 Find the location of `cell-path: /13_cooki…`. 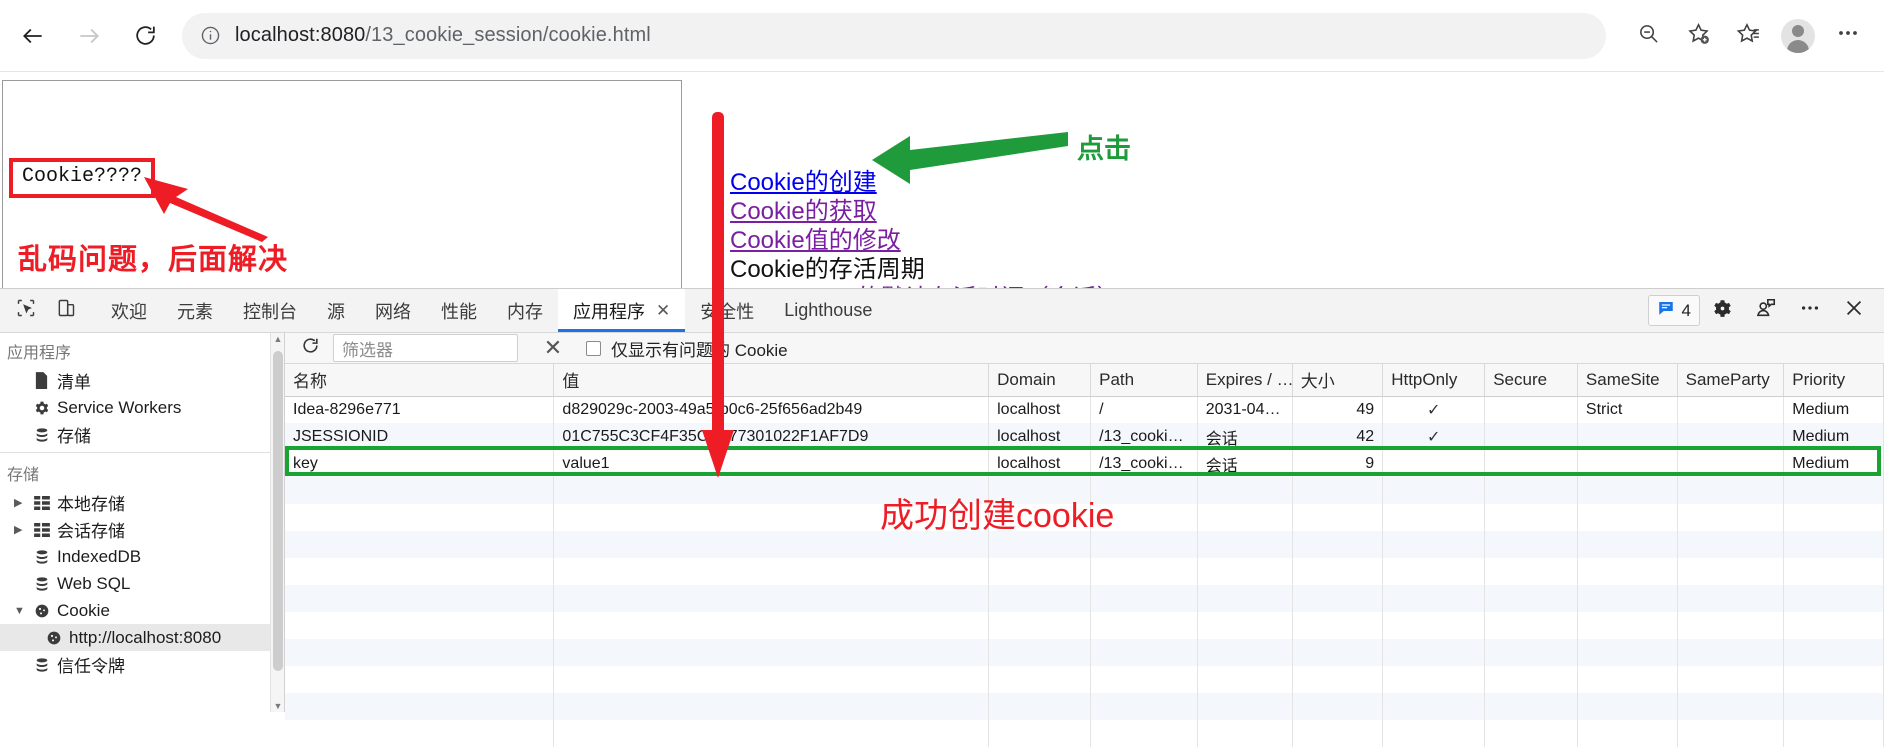

cell-path: /13_cooki… is located at coordinates (1144, 436).